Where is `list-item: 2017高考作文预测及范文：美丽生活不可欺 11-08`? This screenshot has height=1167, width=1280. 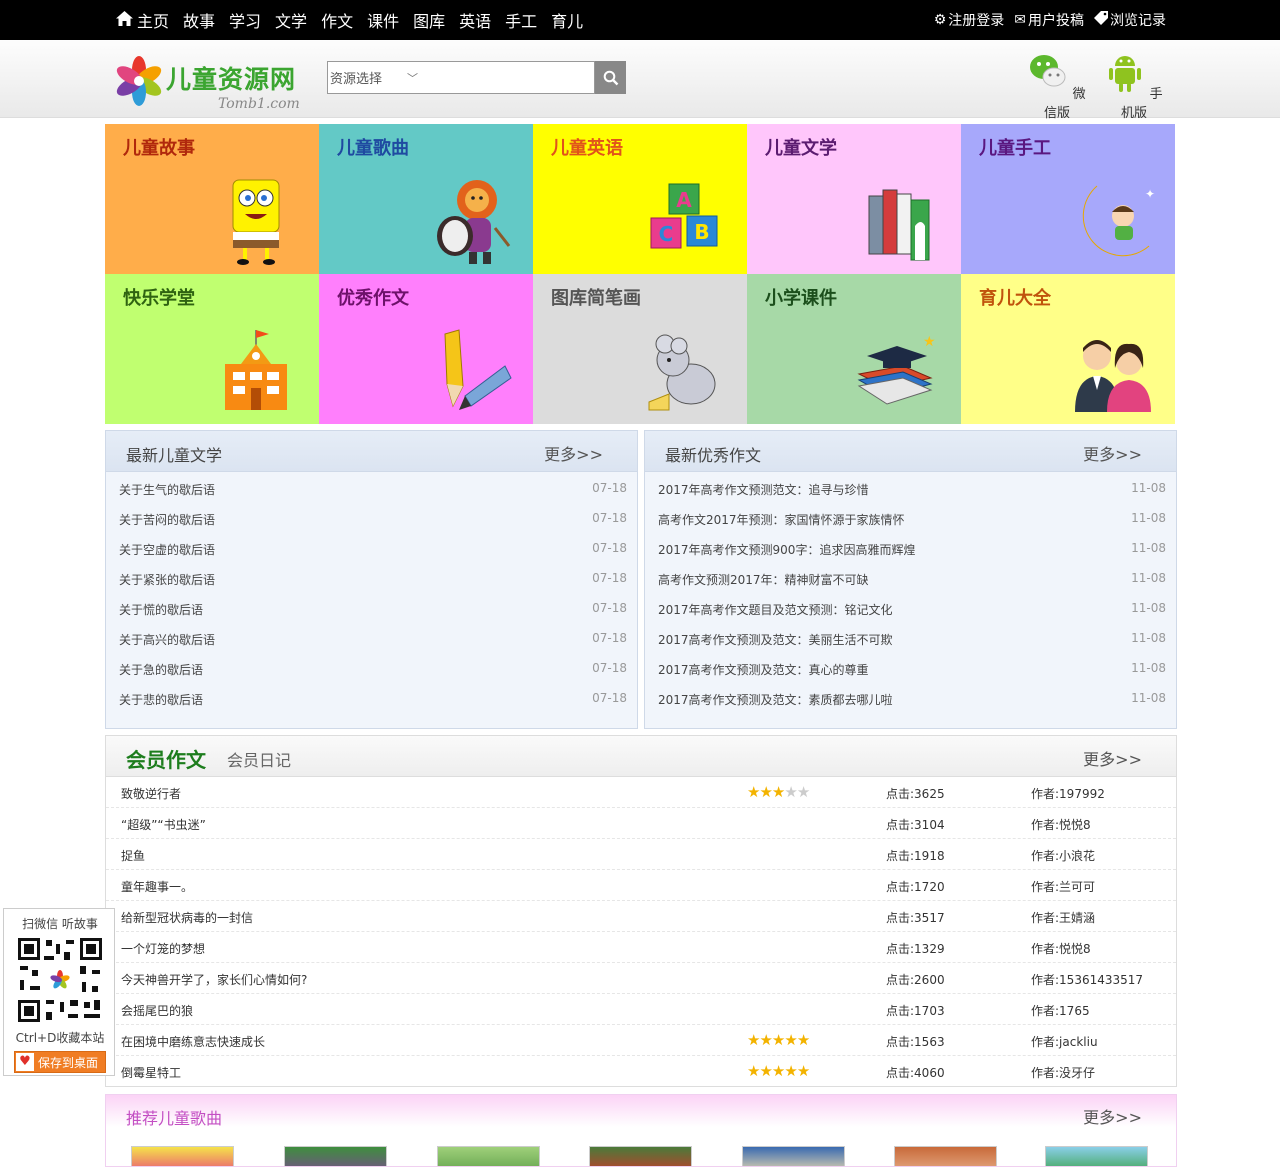 list-item: 2017高考作文预测及范文：美丽生活不可欺 11-08 is located at coordinates (910, 638).